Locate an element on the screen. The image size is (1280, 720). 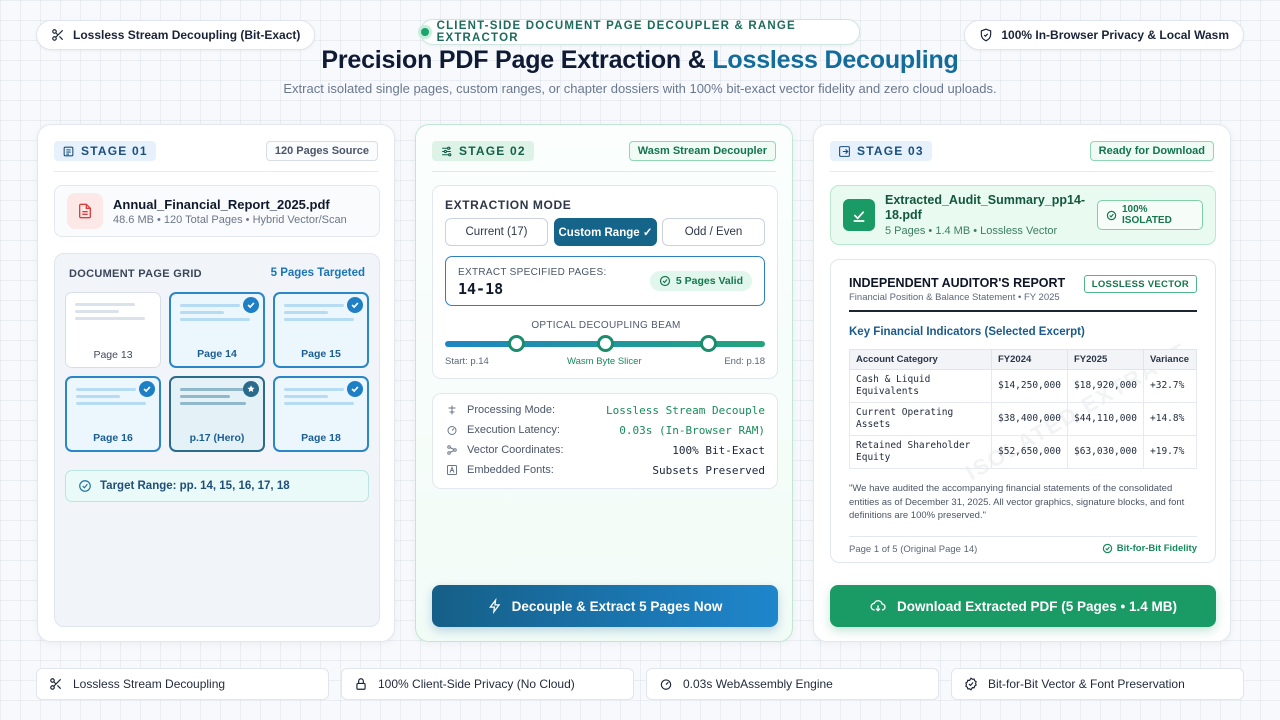
footer-feature-privacy: 100% Client-Side Privacy (No Cloud) is located at coordinates (487, 684).